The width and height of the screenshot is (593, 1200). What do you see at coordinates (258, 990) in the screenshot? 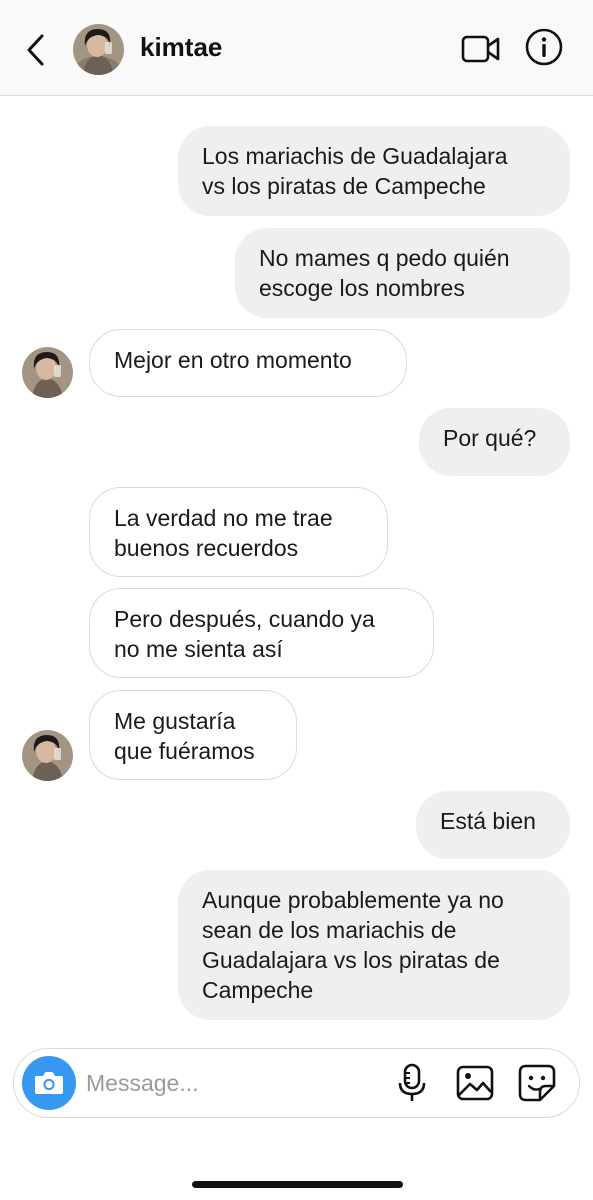
I see `message-line: Campeche` at bounding box center [258, 990].